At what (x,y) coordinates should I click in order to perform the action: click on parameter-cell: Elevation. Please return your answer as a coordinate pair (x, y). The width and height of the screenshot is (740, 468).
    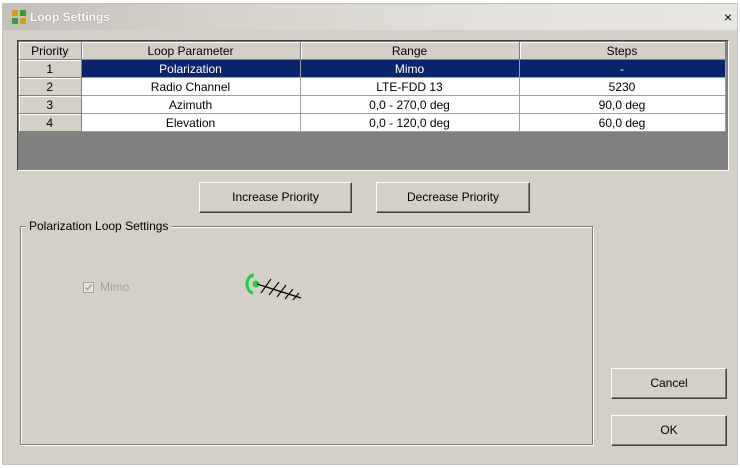
    Looking at the image, I should click on (191, 122).